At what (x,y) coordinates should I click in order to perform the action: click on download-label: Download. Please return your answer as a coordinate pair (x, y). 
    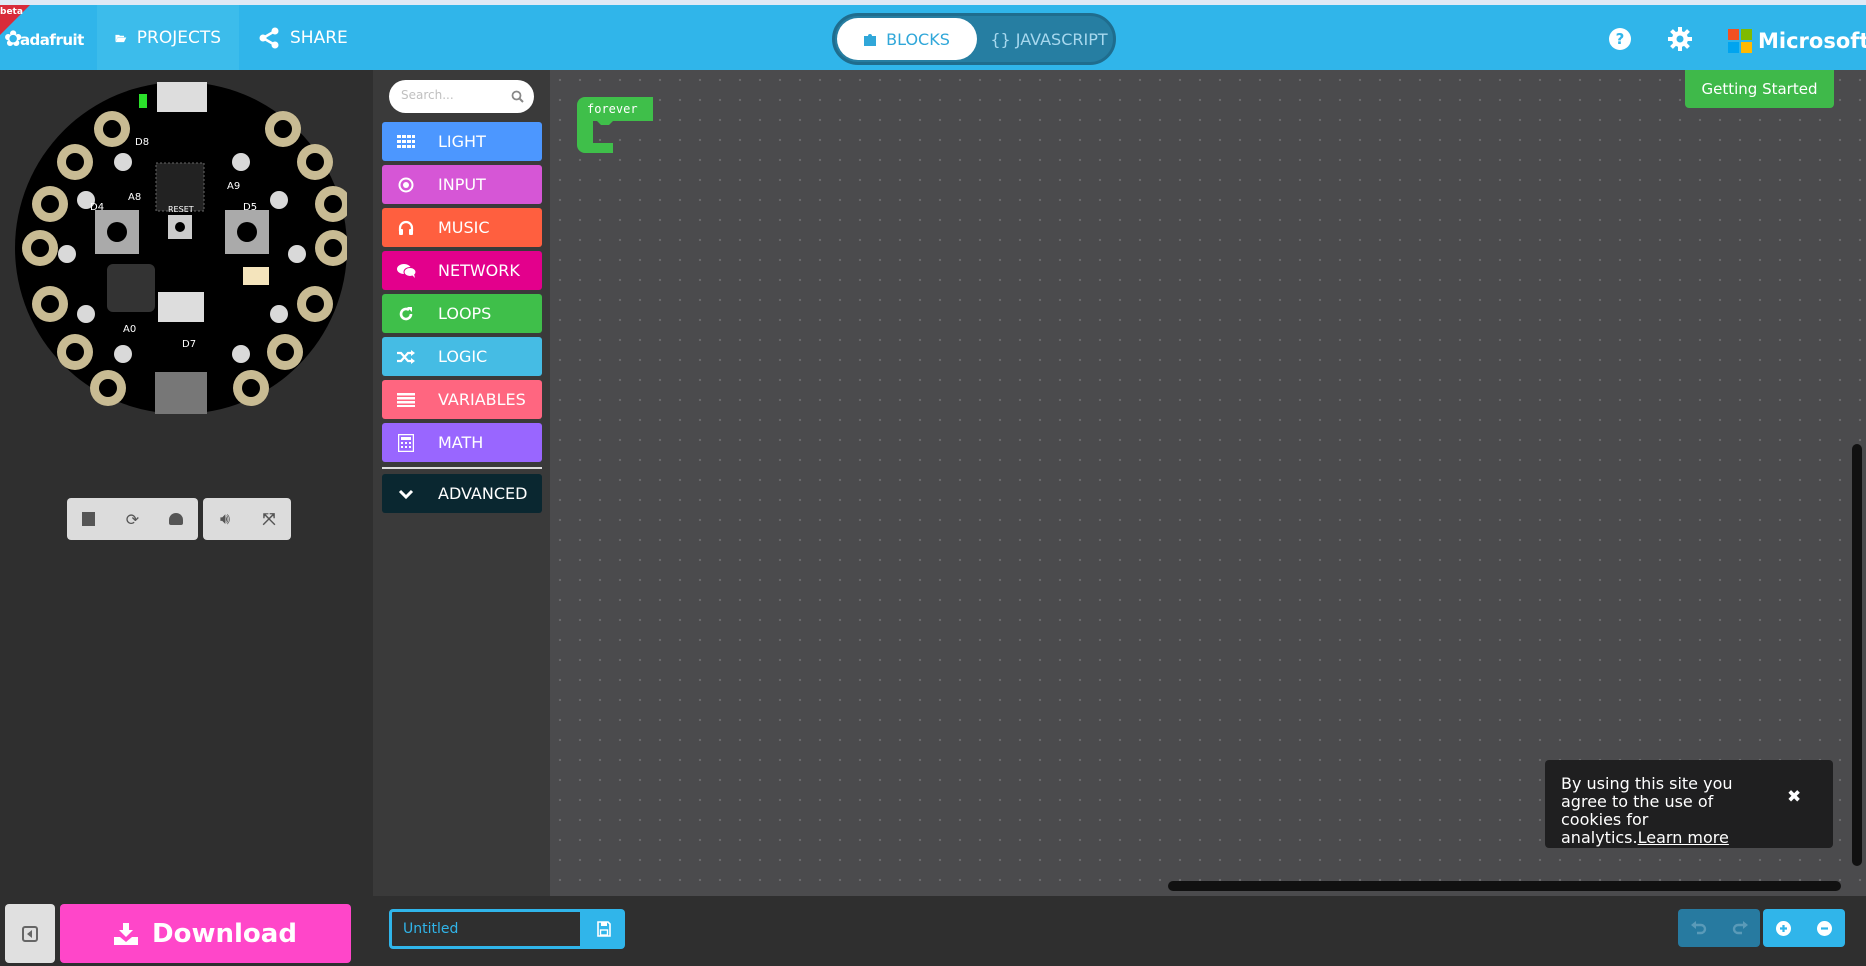
    Looking at the image, I should click on (224, 933).